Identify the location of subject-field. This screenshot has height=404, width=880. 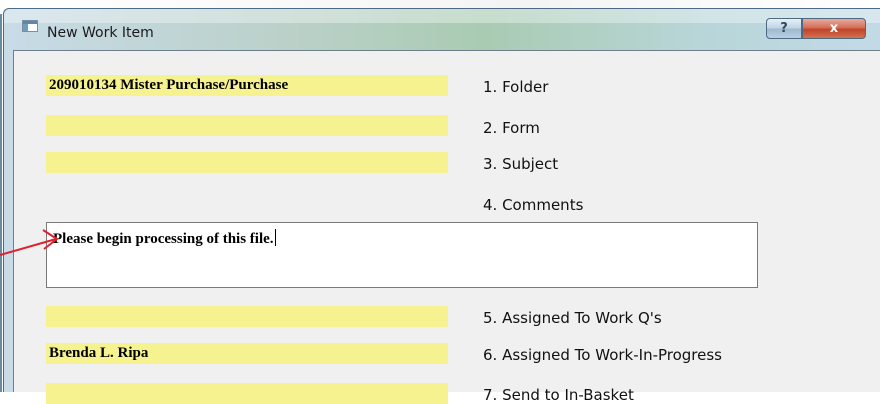
(247, 162).